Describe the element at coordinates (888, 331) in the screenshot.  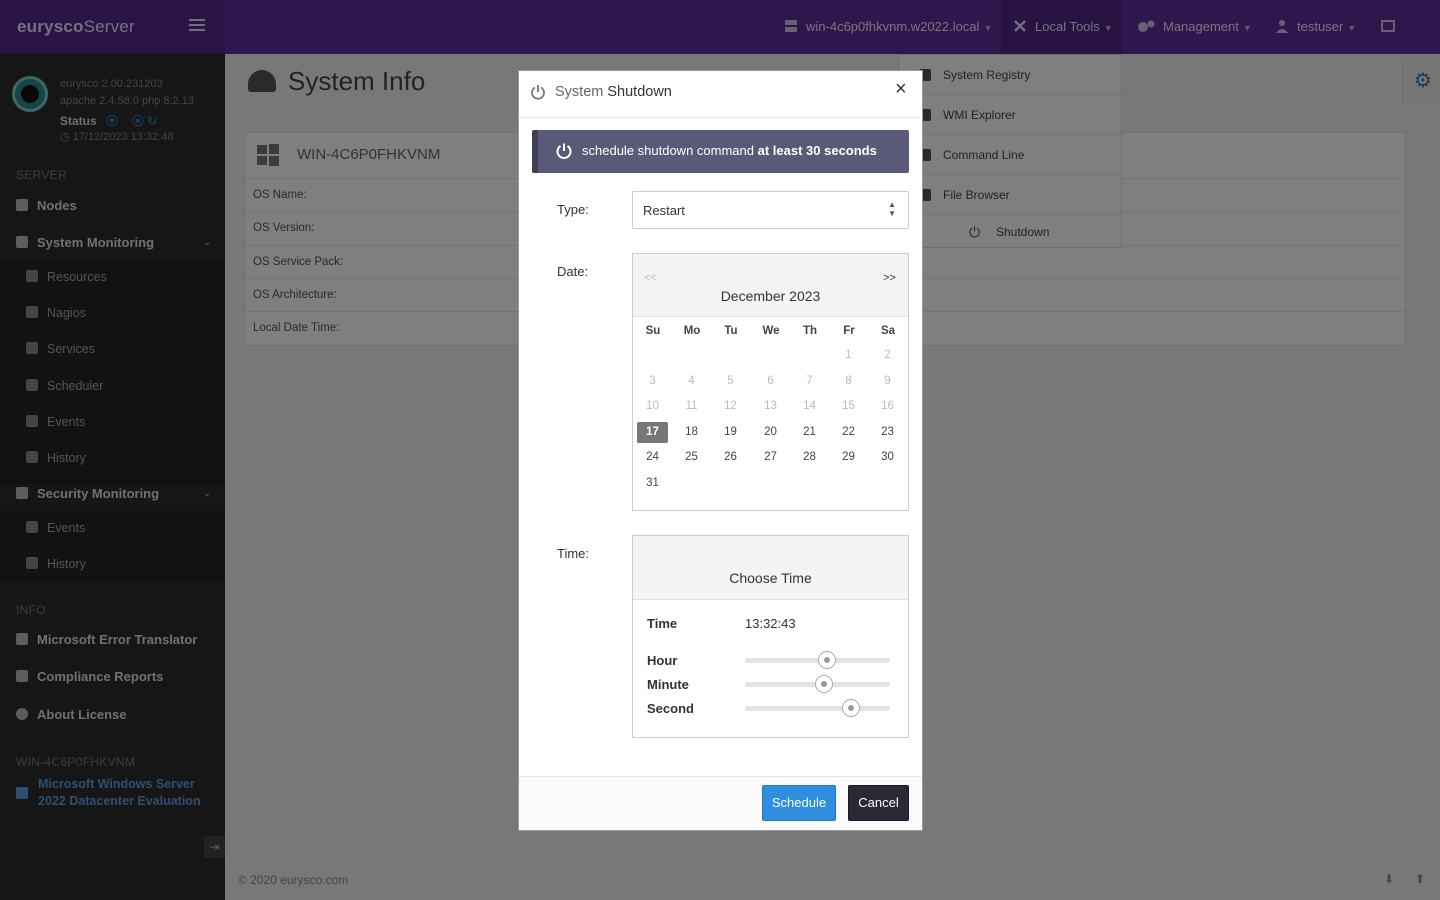
I see `calendar-dow: Sa` at that location.